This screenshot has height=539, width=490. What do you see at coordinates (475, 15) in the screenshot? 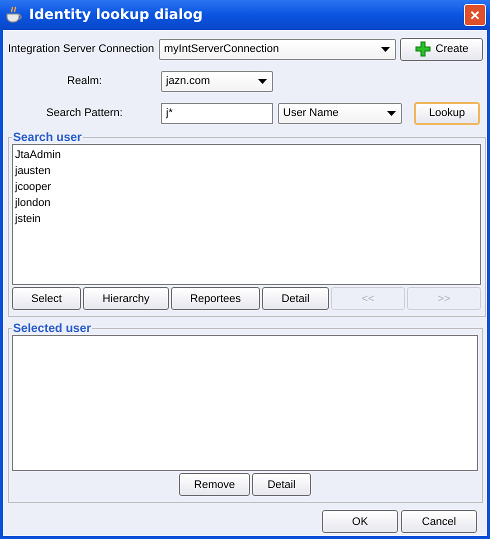
I see `close-button: ✕` at bounding box center [475, 15].